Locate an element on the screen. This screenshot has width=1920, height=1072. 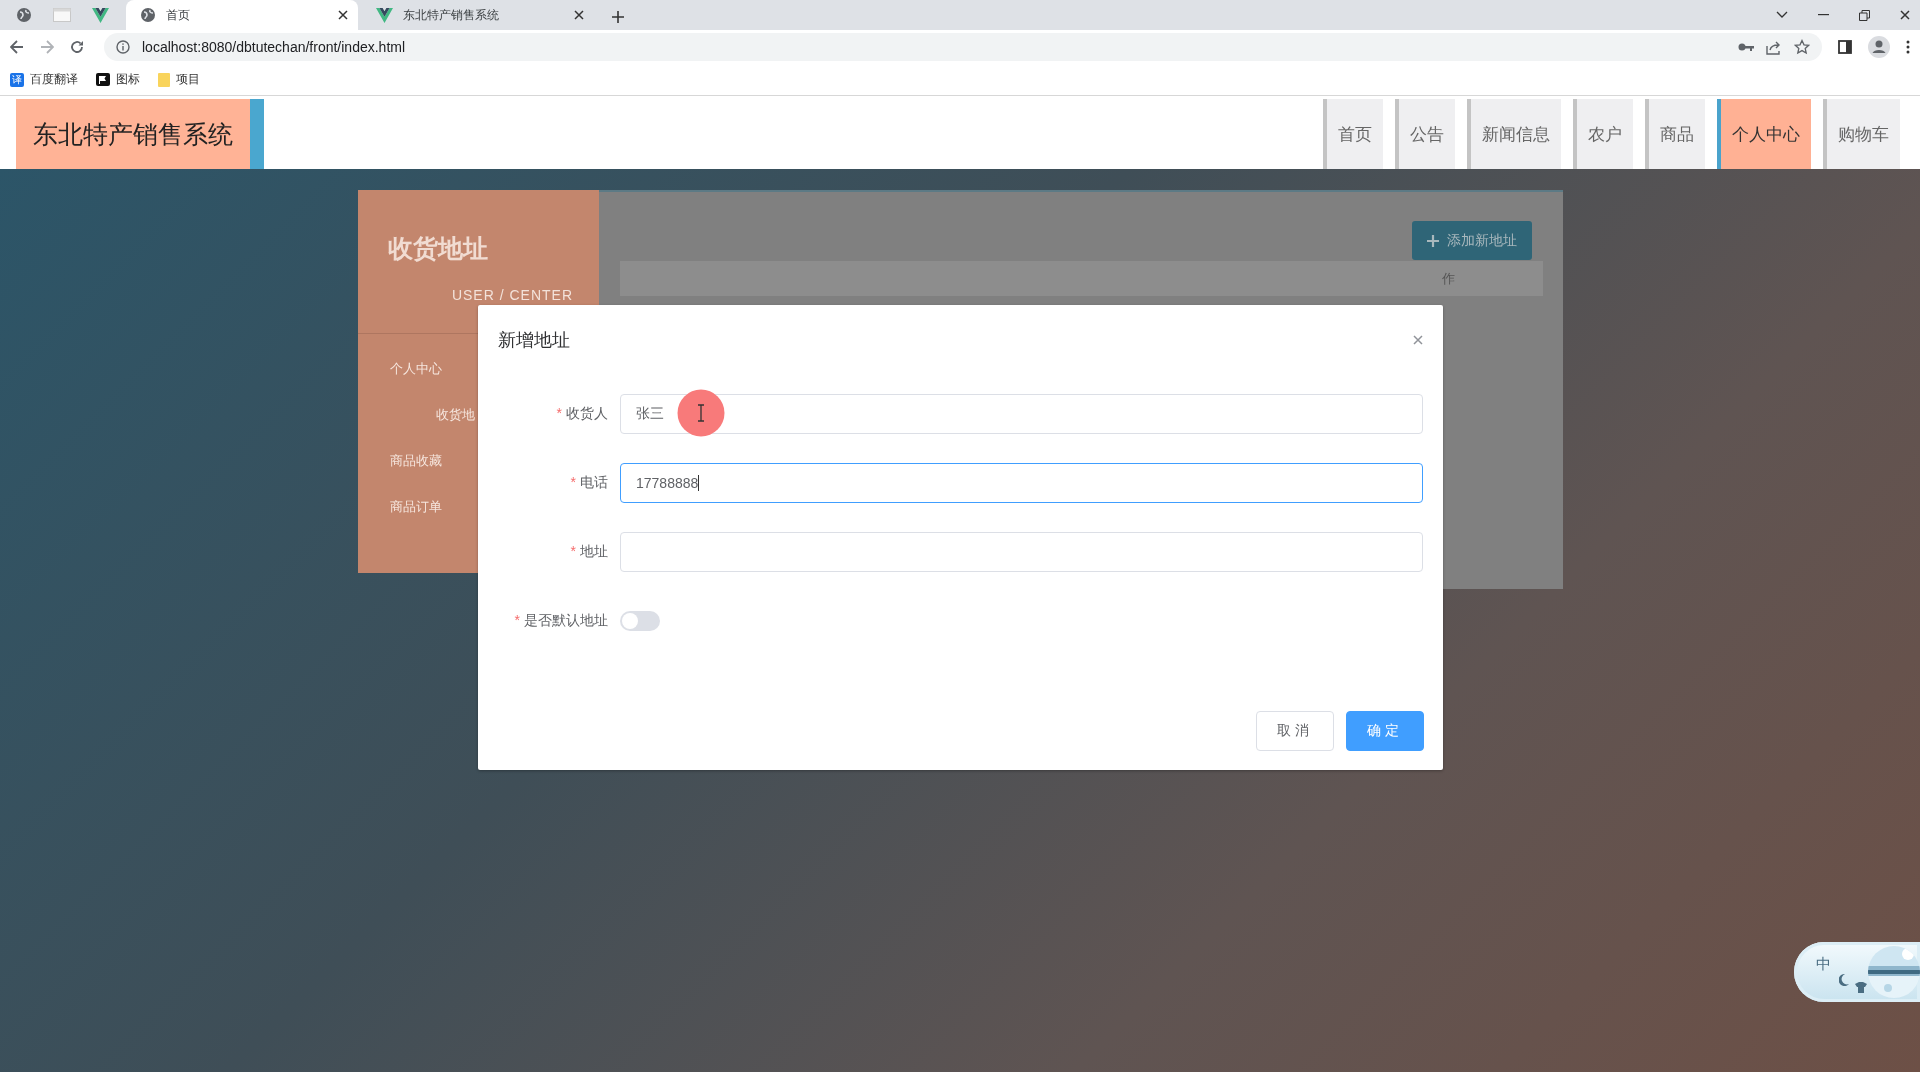
nav-item: 购物车 is located at coordinates (1861, 134).